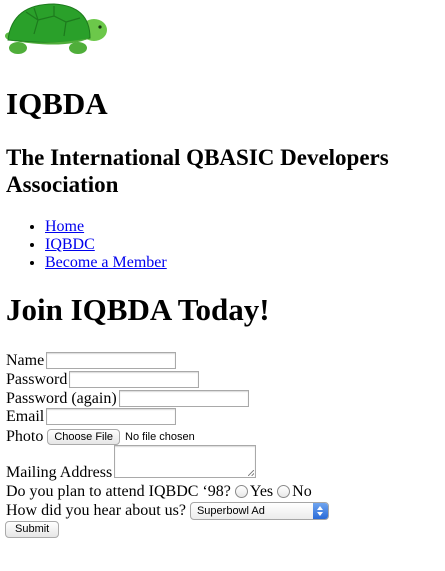 This screenshot has height=571, width=445. I want to click on name-label: Name, so click(25, 360).